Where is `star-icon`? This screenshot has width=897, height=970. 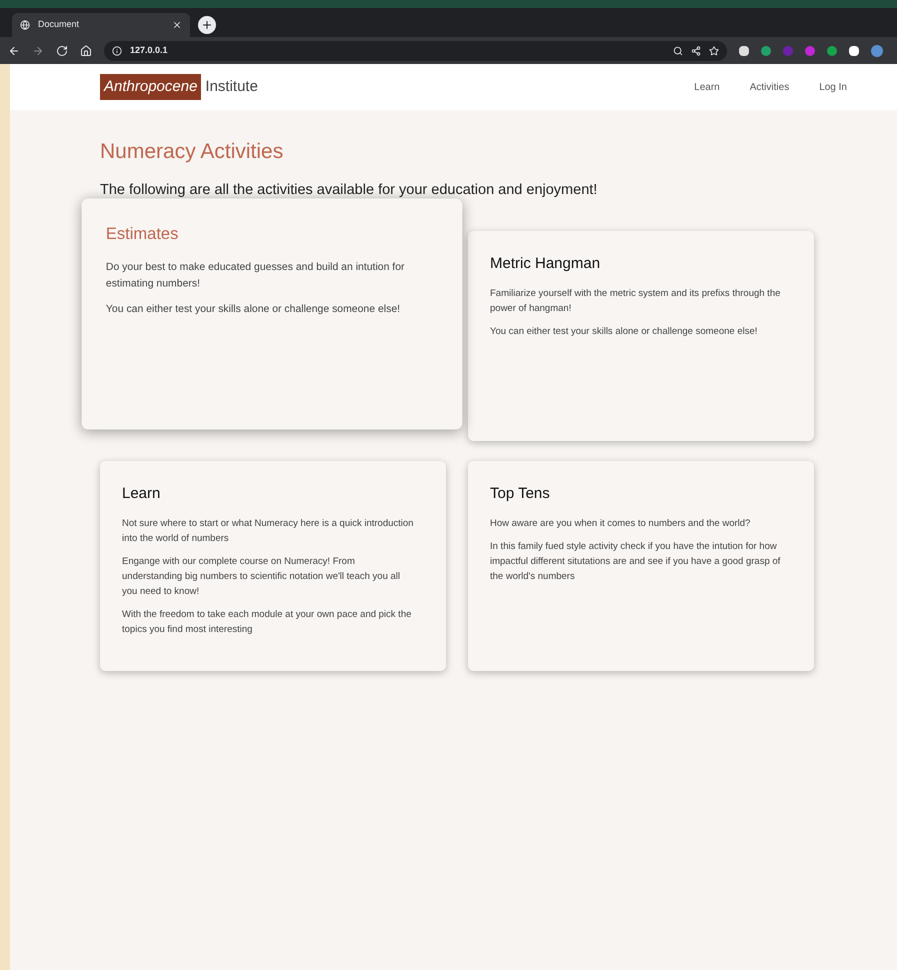 star-icon is located at coordinates (714, 51).